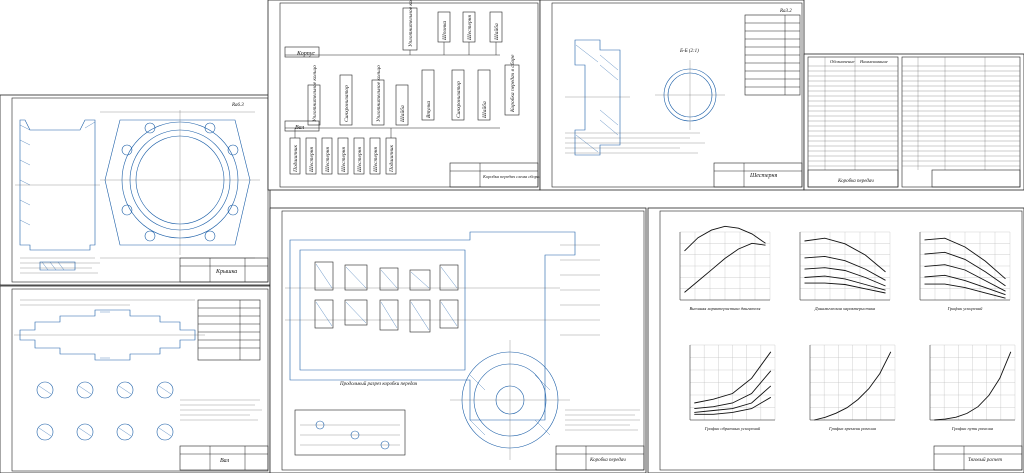 The width and height of the screenshot is (1024, 473). Describe the element at coordinates (873, 61) in the screenshot. I see `spec-col2: Наименование` at that location.